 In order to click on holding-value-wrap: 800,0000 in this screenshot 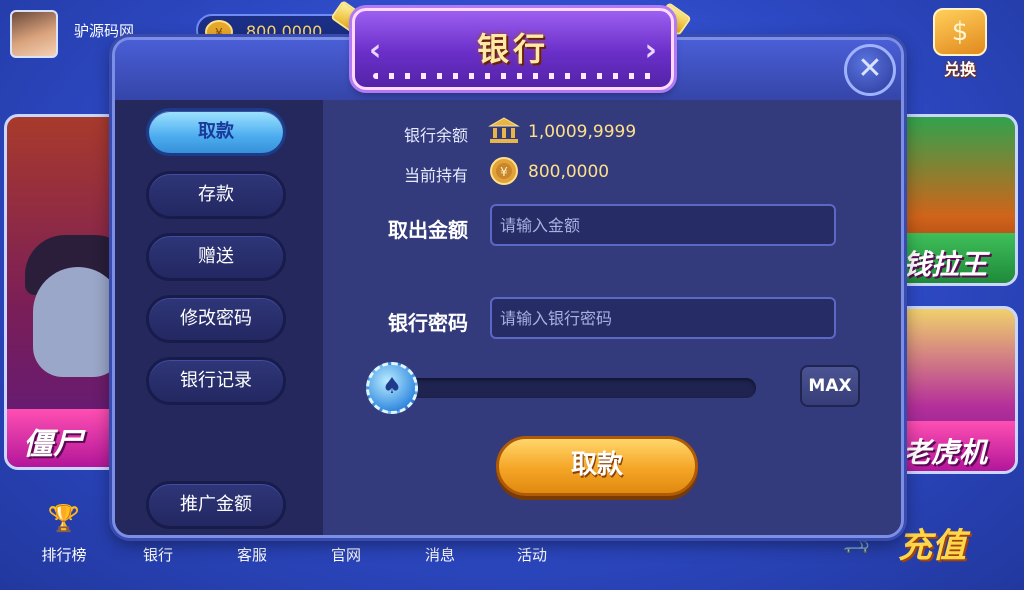, I will do `click(568, 172)`.